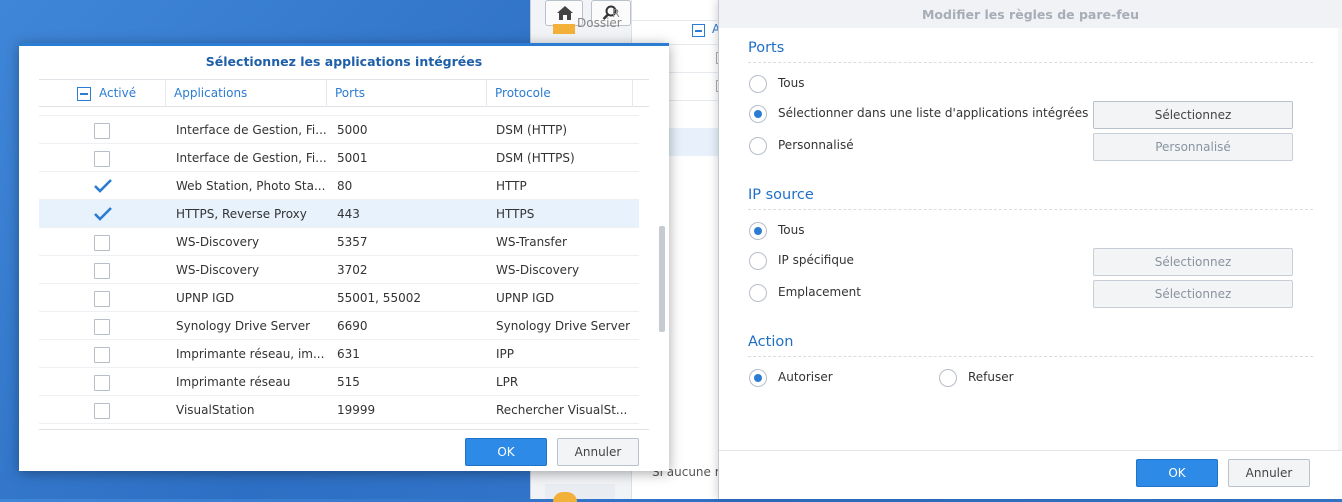  Describe the element at coordinates (344, 61) in the screenshot. I see `dialog-title: Sélectionnez les applications intégrées` at that location.